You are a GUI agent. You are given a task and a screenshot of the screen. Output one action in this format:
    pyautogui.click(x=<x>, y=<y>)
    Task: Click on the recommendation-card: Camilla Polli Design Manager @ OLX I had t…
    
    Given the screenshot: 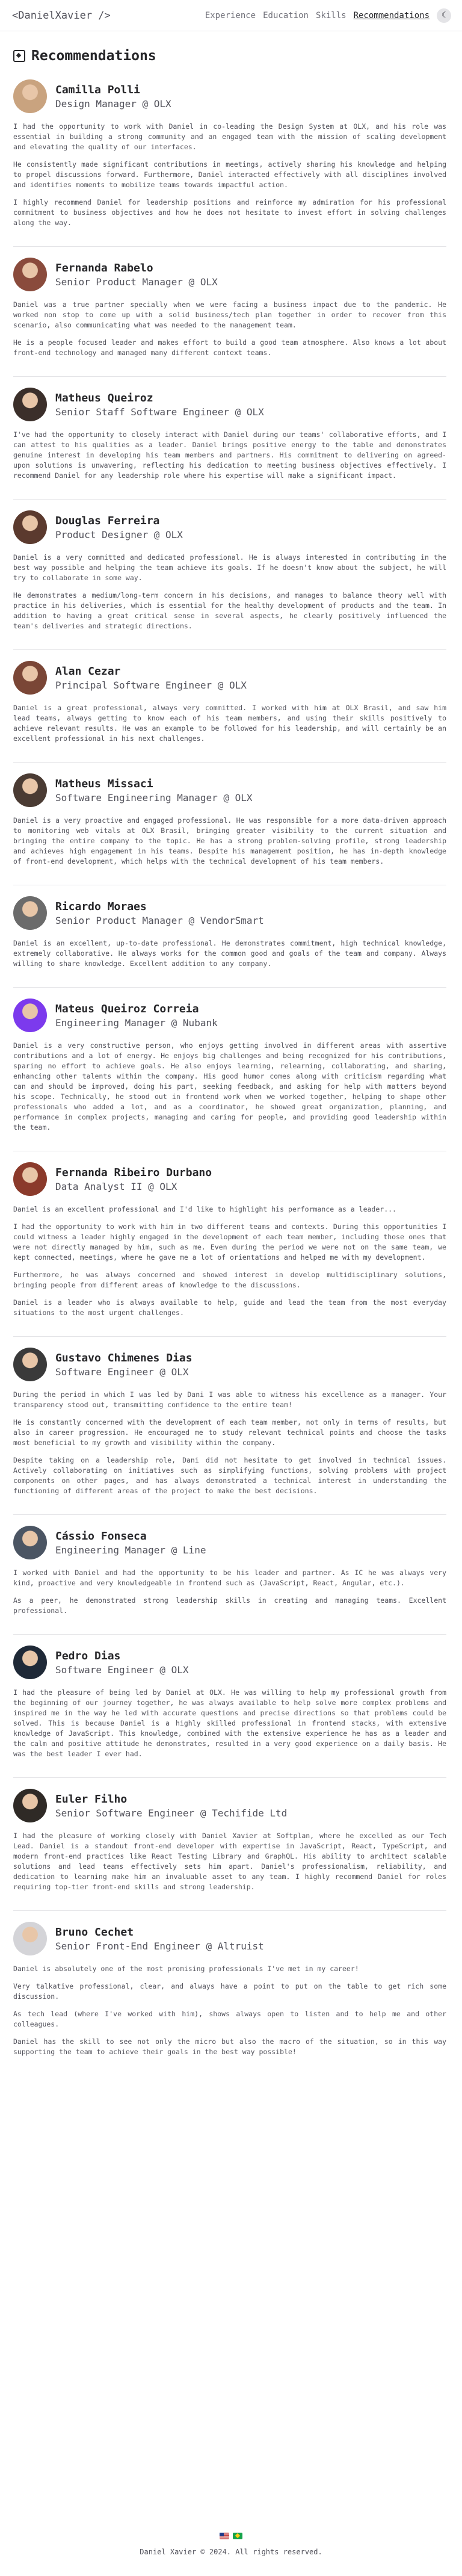 What is the action you would take?
    pyautogui.click(x=230, y=162)
    